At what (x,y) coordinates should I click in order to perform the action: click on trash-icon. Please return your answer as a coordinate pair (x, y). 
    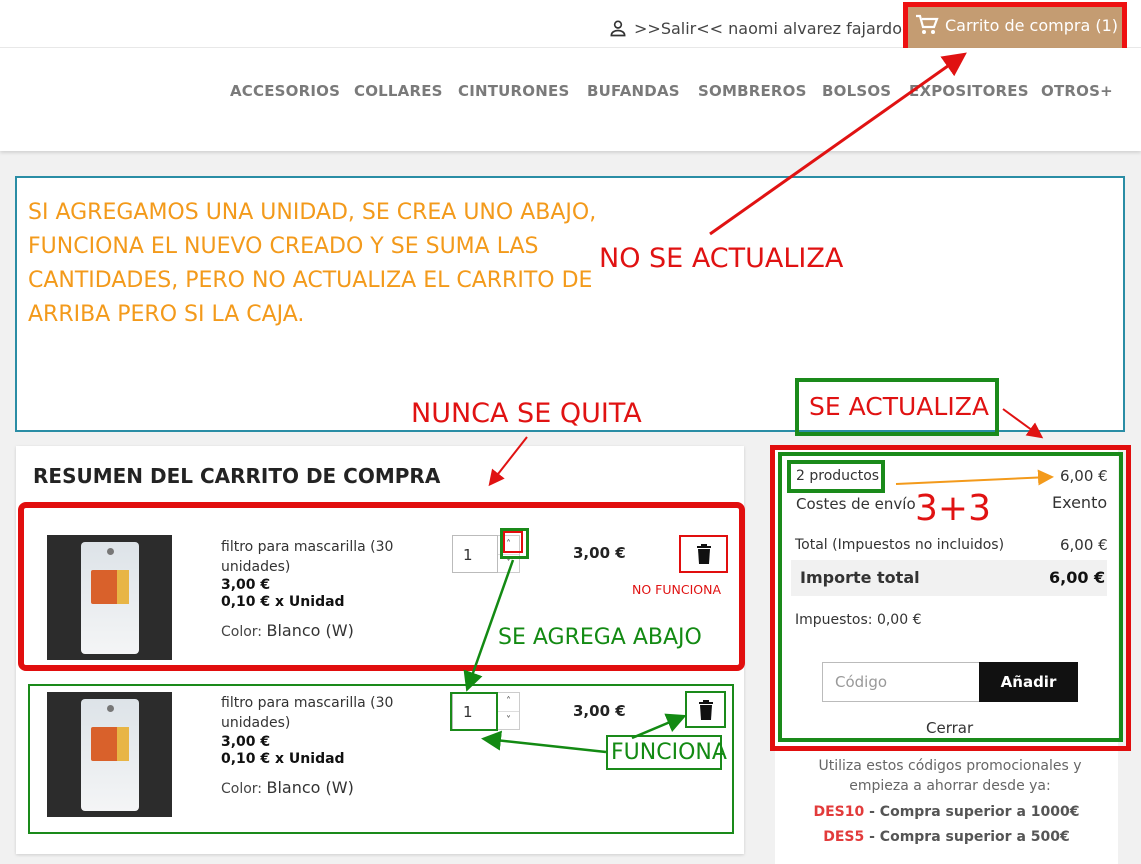
    Looking at the image, I should click on (705, 709).